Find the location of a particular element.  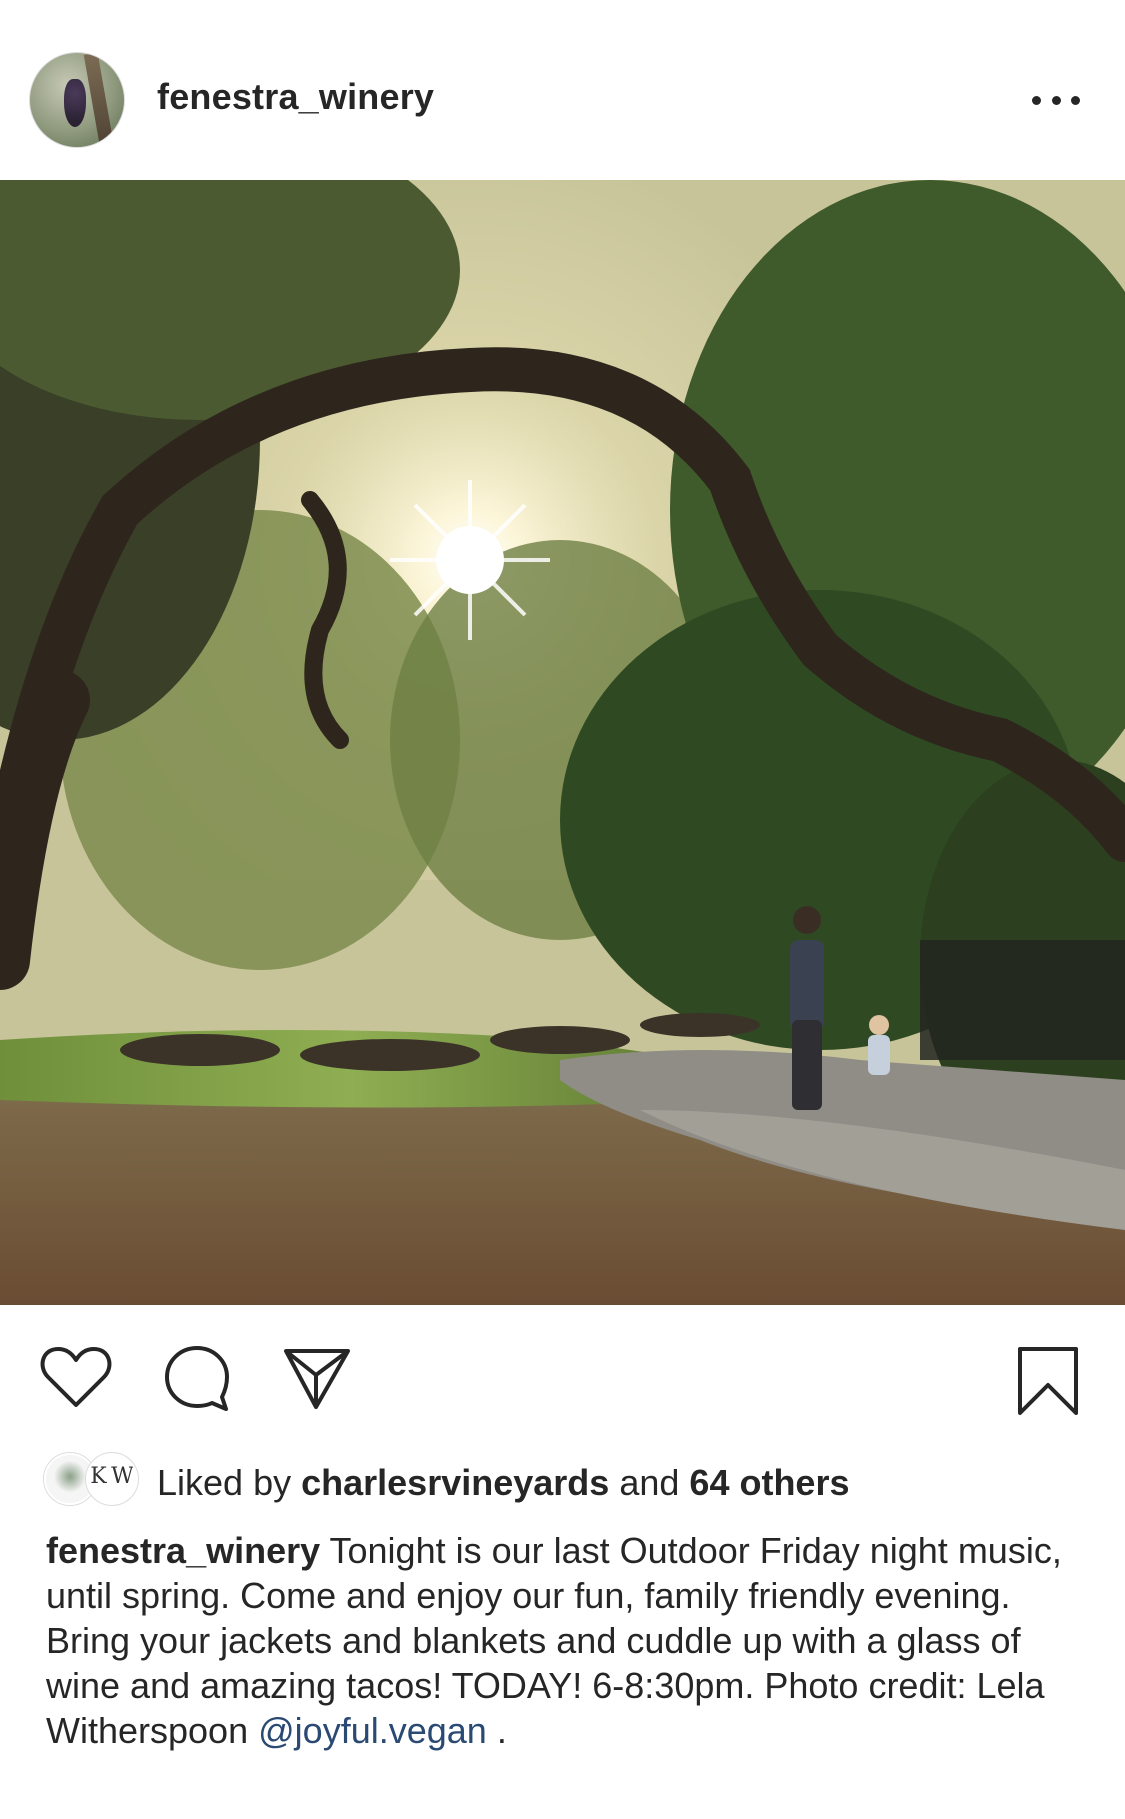

likes-others-link: 64 others is located at coordinates (769, 1482).